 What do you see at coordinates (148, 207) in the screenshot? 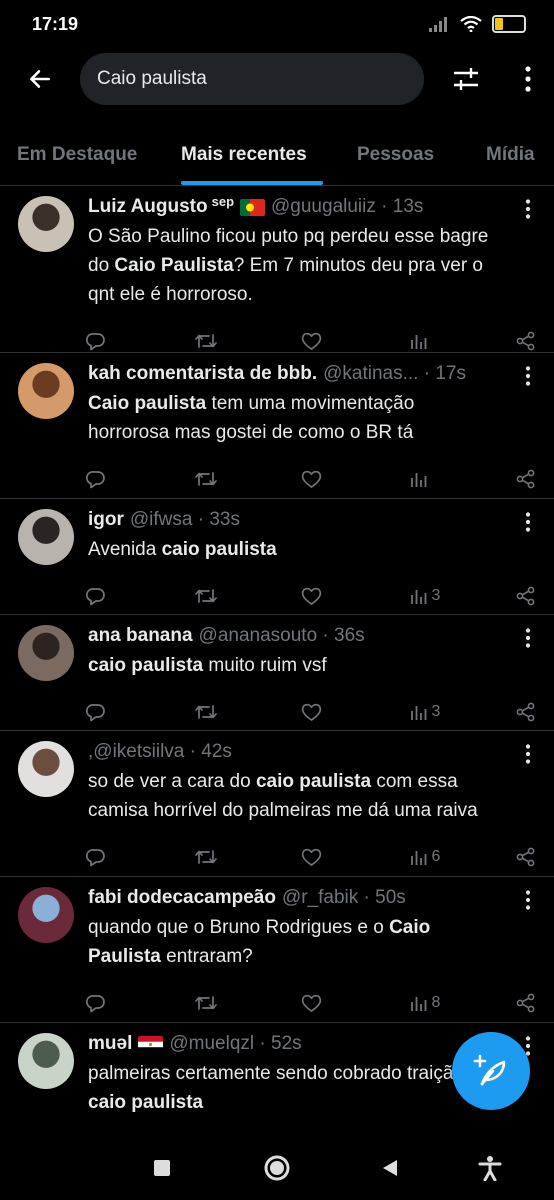
I see `author-name: Luiz Augusto` at bounding box center [148, 207].